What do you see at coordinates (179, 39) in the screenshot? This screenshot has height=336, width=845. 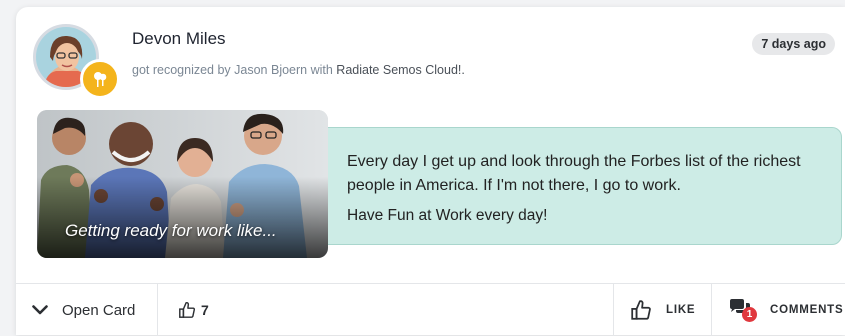 I see `user-name: Devon Miles` at bounding box center [179, 39].